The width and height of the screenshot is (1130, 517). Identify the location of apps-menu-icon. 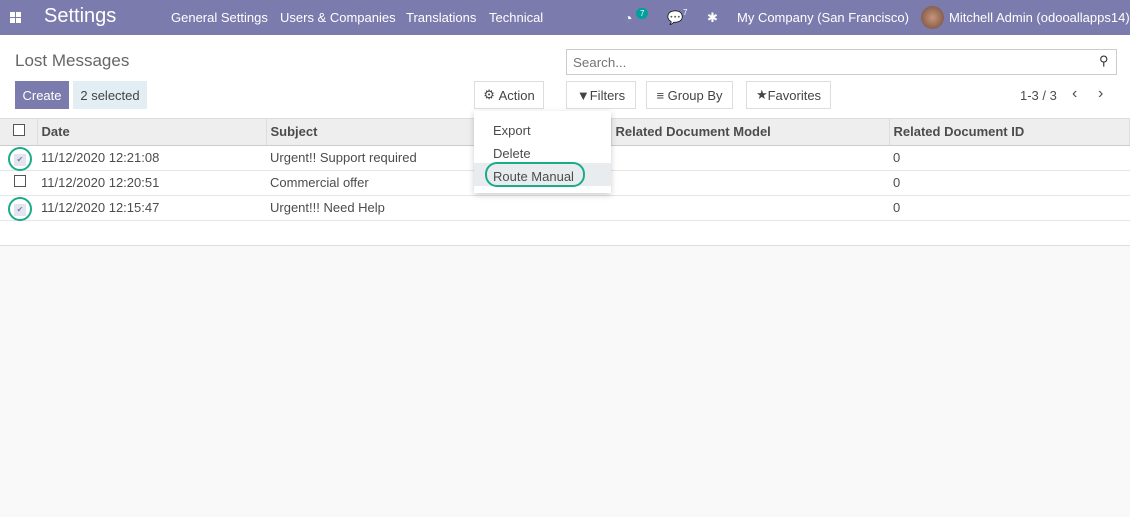
(15, 17).